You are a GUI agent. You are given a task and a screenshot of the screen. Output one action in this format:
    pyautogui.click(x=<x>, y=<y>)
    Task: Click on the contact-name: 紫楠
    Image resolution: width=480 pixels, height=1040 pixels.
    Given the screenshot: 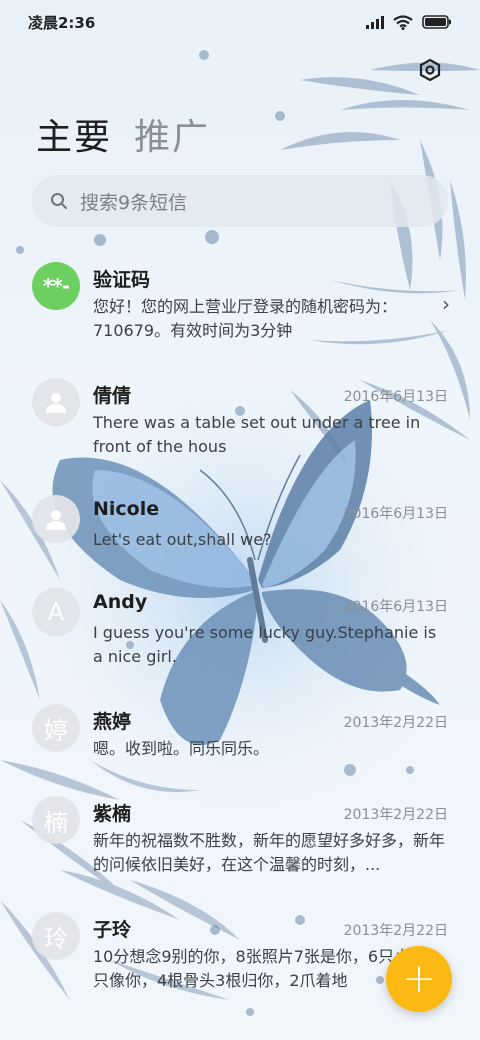 What is the action you would take?
    pyautogui.click(x=112, y=814)
    